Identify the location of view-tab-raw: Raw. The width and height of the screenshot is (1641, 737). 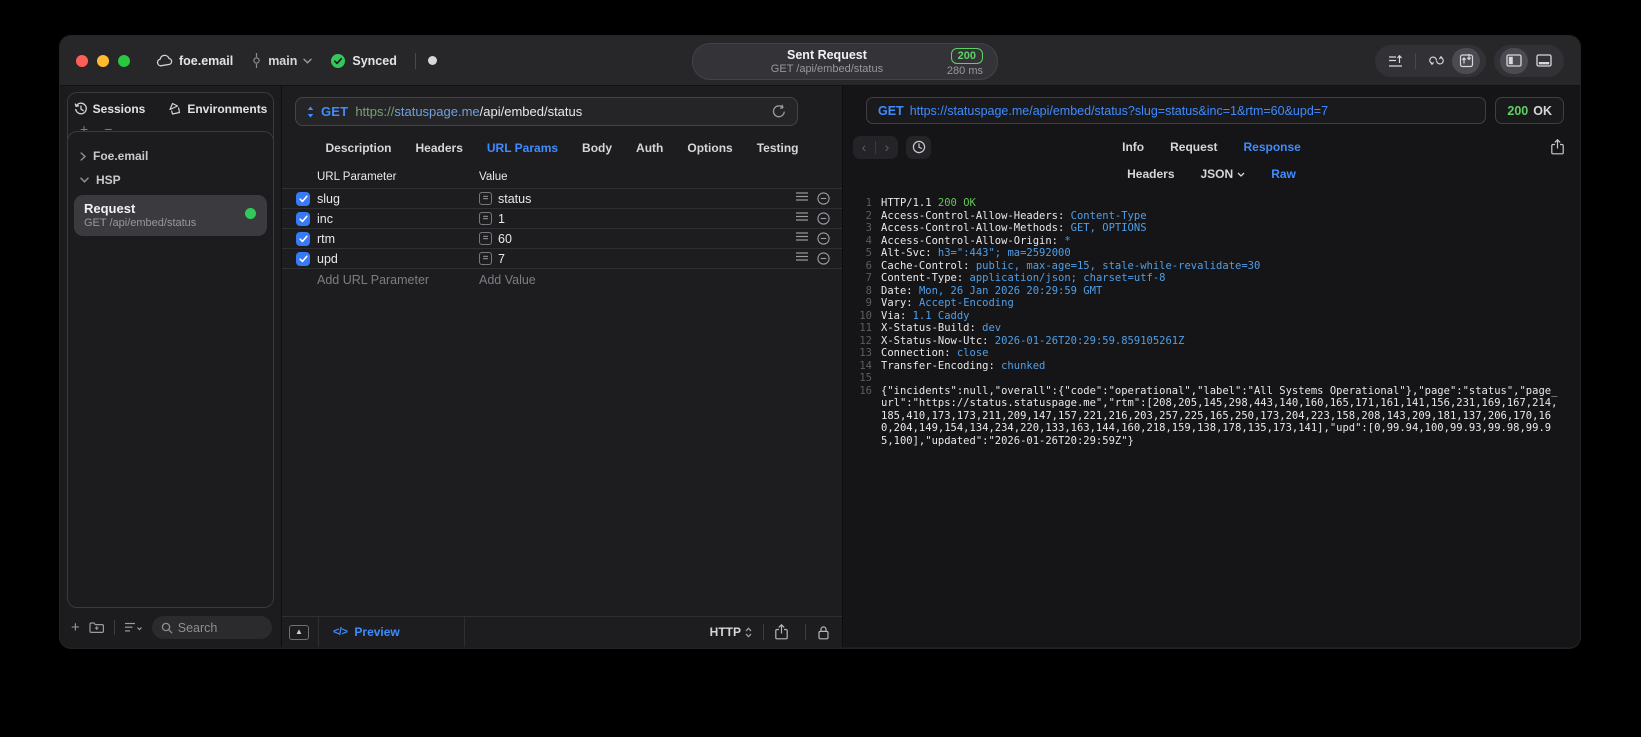
(1283, 174).